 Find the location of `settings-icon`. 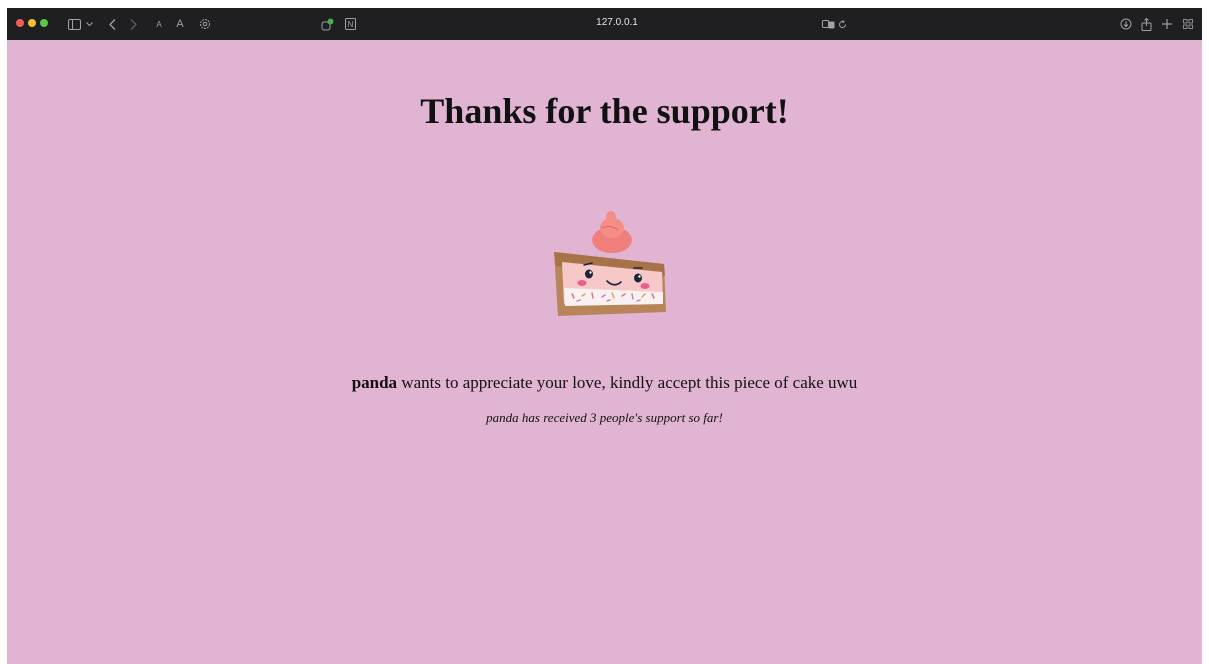

settings-icon is located at coordinates (205, 24).